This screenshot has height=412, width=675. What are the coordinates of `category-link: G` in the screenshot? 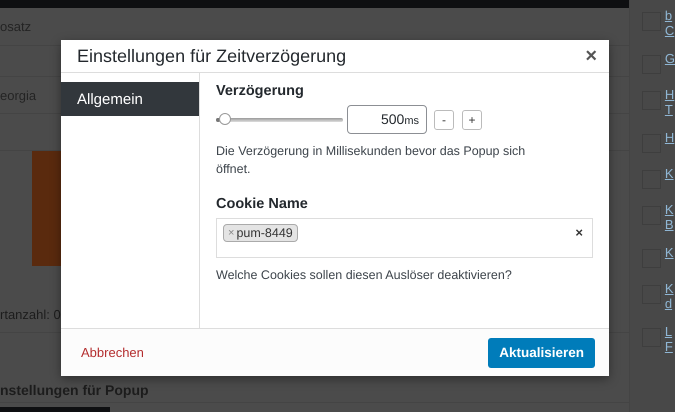 It's located at (669, 58).